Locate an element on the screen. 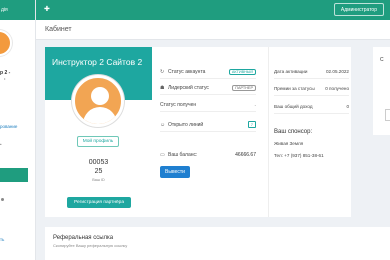  leader-badge: ПАРТНЕР is located at coordinates (244, 88).